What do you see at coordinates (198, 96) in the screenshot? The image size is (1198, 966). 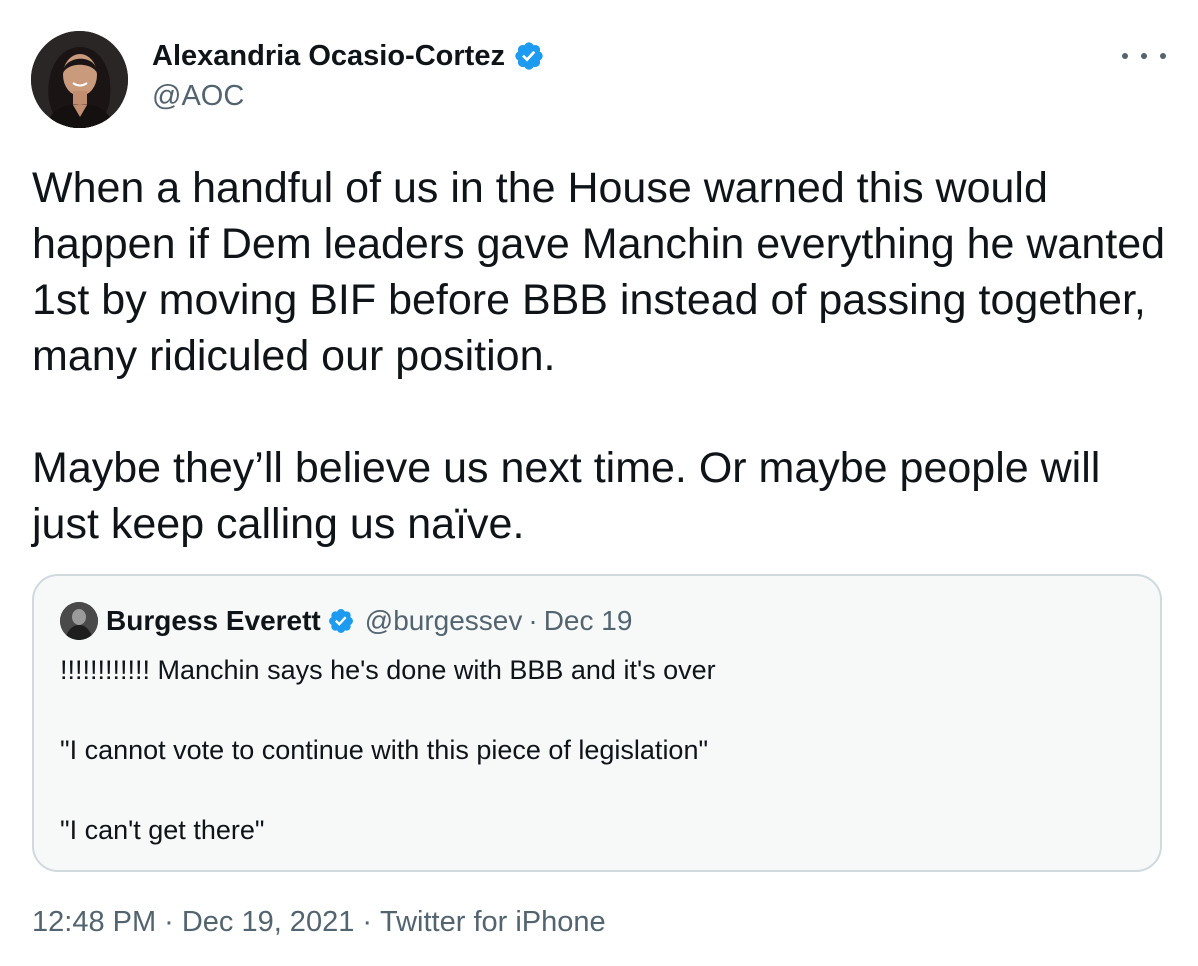 I see `author-handle: @AOC` at bounding box center [198, 96].